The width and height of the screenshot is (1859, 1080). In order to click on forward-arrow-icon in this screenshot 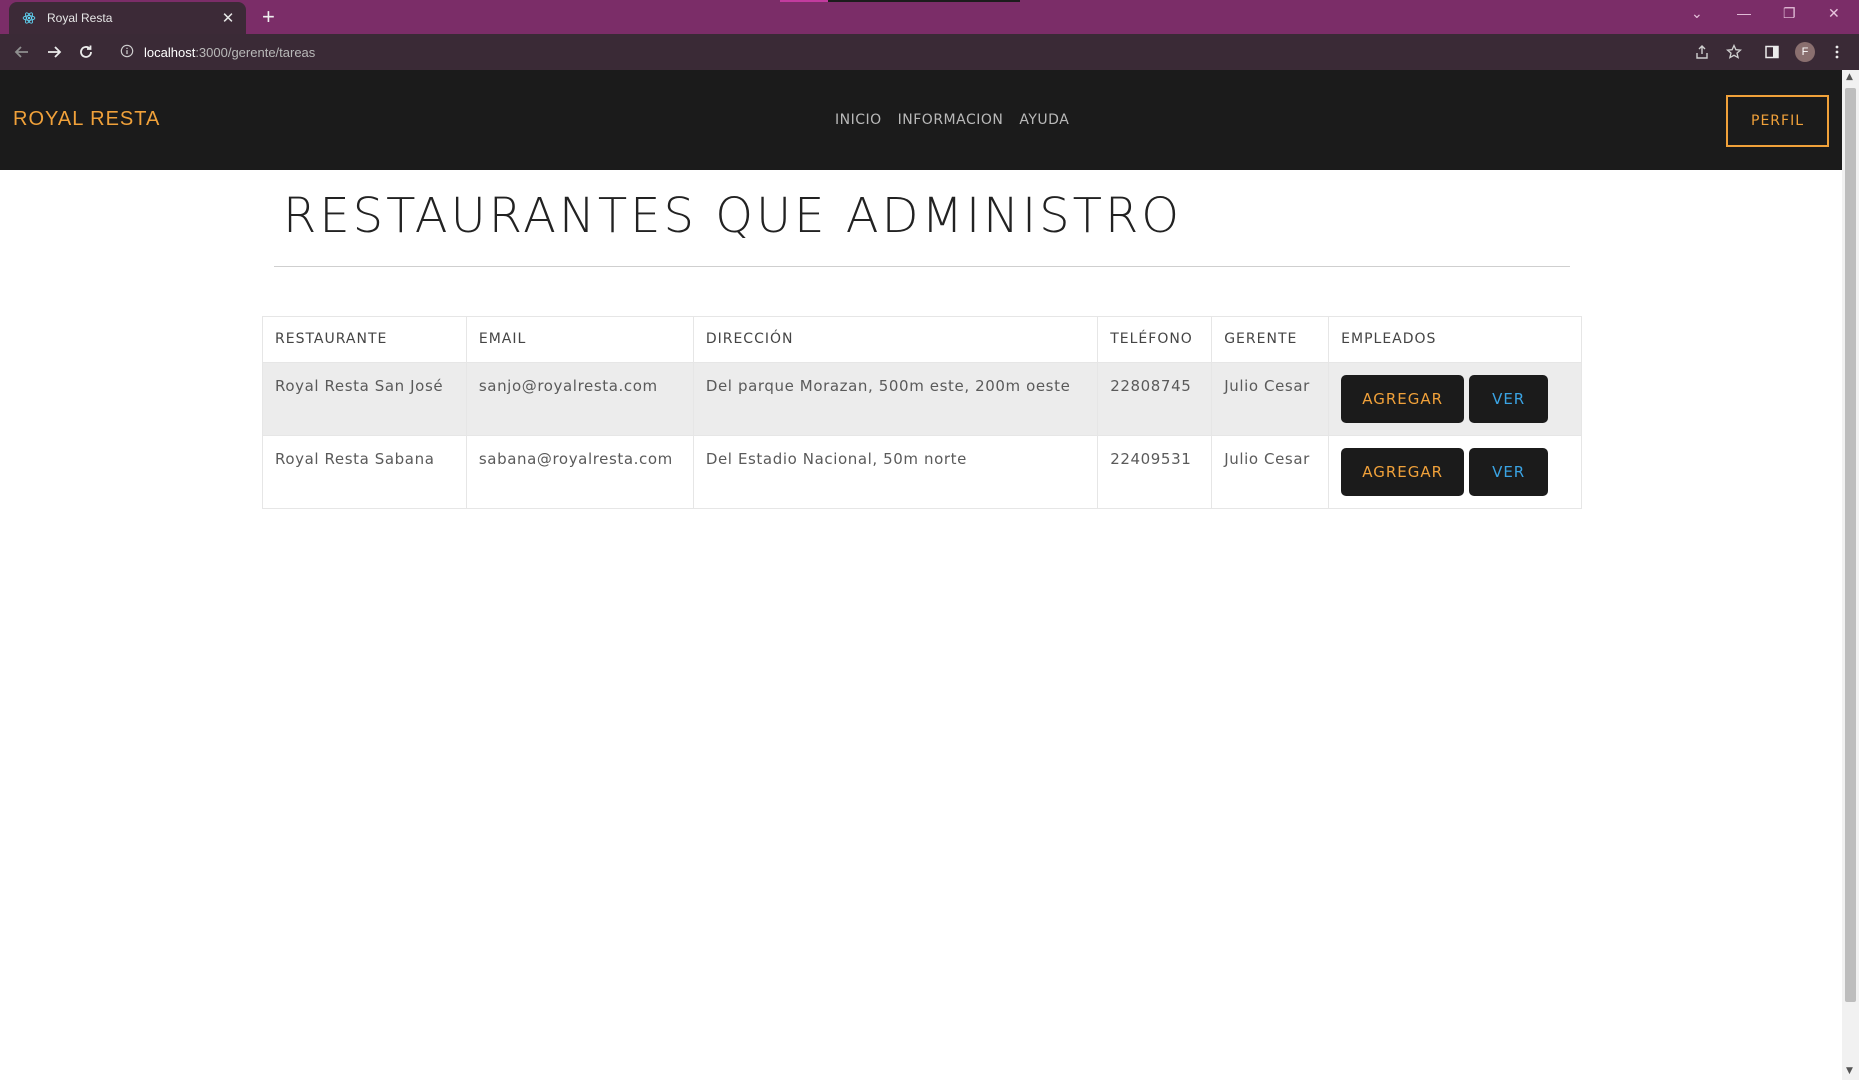, I will do `click(54, 52)`.